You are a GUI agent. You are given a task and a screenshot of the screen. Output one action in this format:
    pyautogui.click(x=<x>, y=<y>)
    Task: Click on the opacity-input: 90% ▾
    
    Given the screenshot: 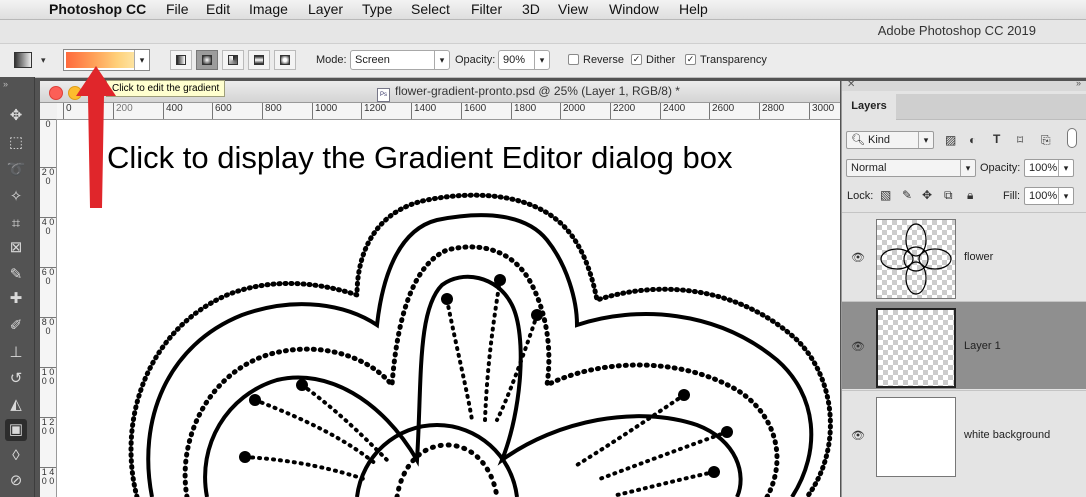 What is the action you would take?
    pyautogui.click(x=524, y=60)
    